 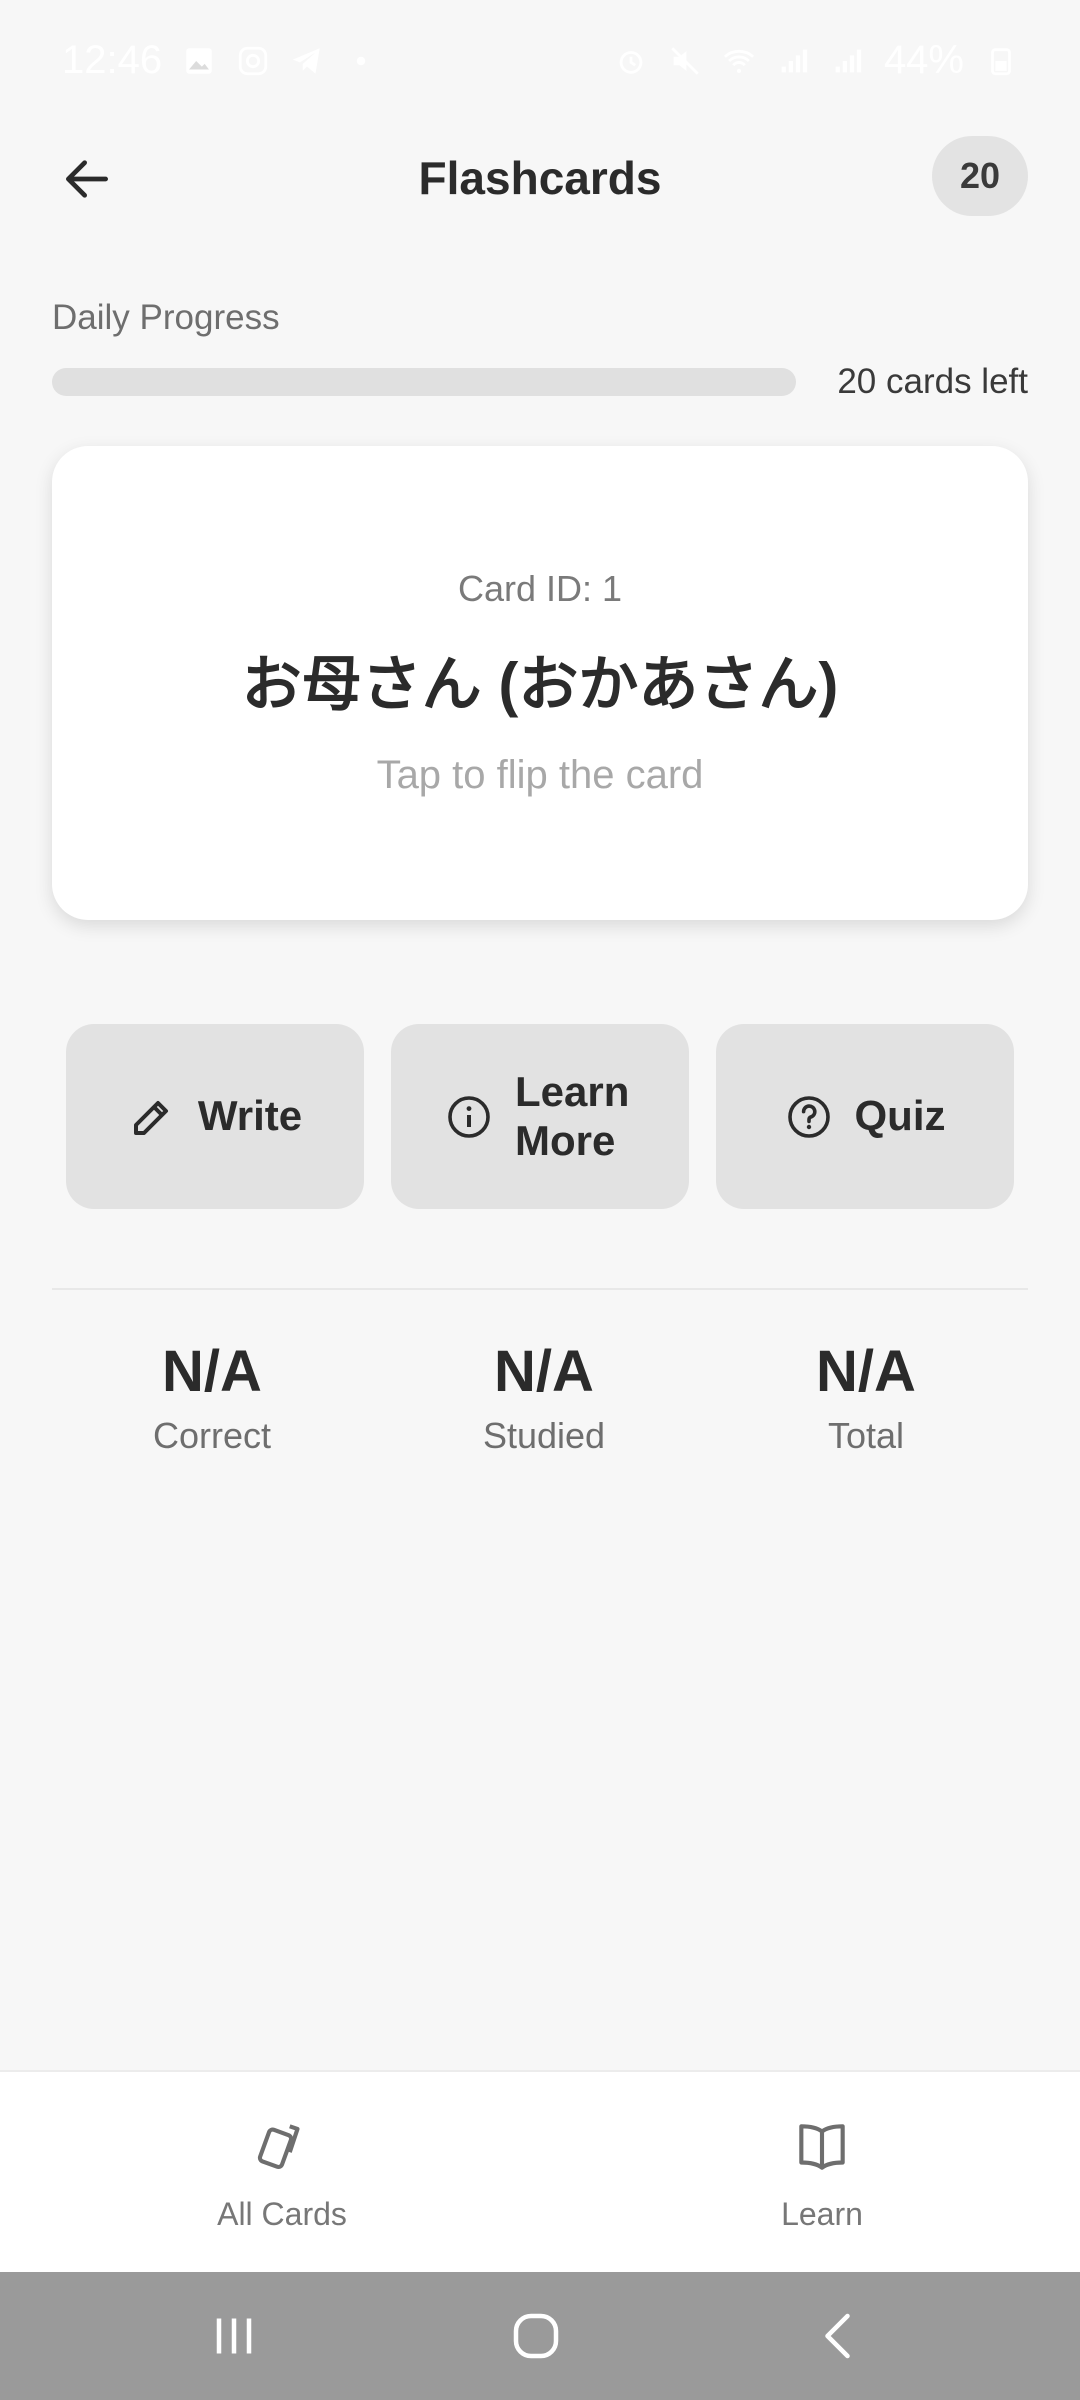 What do you see at coordinates (1001, 60) in the screenshot?
I see `battery-icon` at bounding box center [1001, 60].